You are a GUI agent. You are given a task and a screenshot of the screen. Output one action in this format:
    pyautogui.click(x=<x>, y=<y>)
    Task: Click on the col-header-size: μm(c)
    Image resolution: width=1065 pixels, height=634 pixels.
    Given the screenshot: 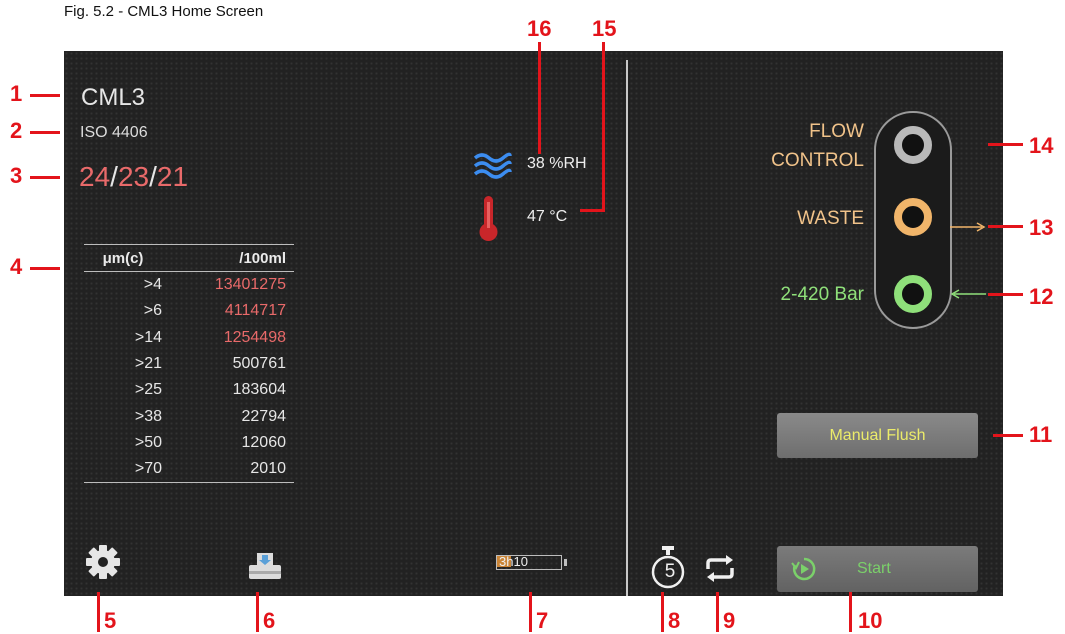 What is the action you would take?
    pyautogui.click(x=123, y=258)
    